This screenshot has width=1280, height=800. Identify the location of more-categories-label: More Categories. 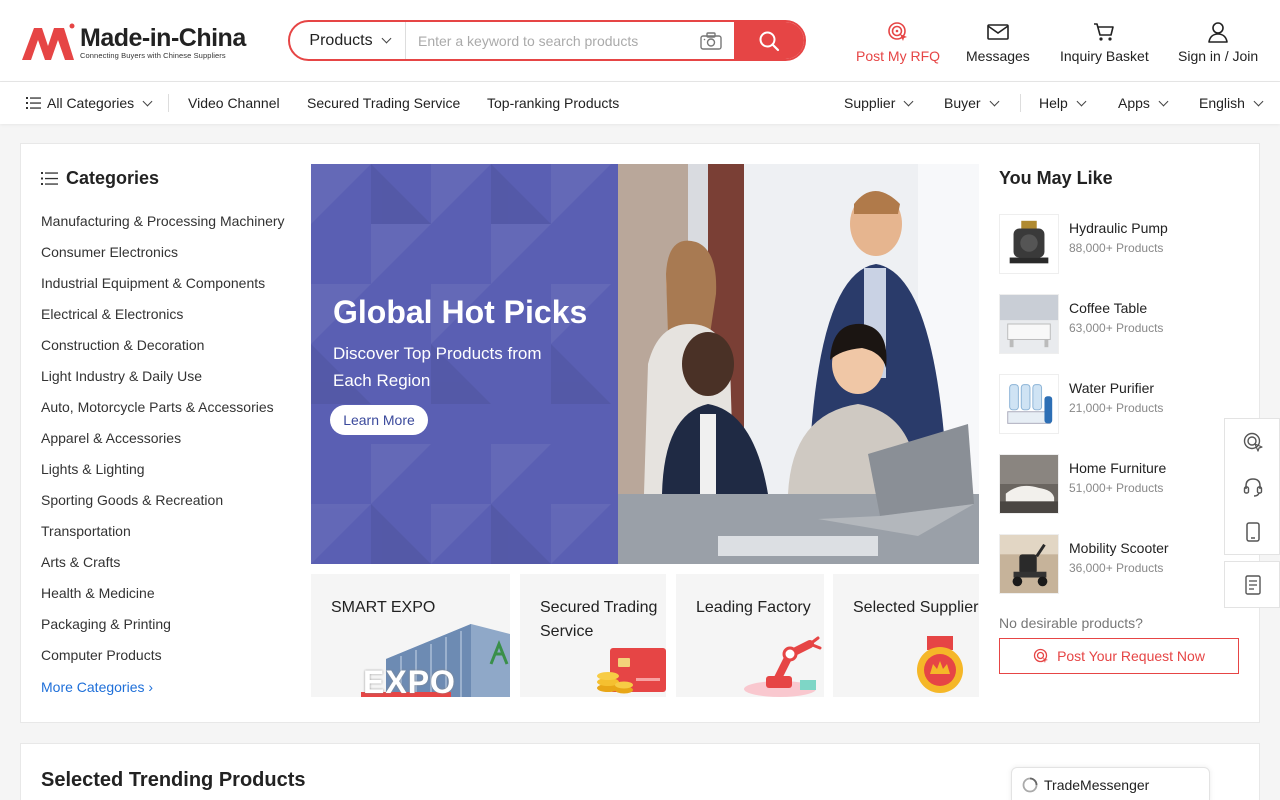
(93, 687).